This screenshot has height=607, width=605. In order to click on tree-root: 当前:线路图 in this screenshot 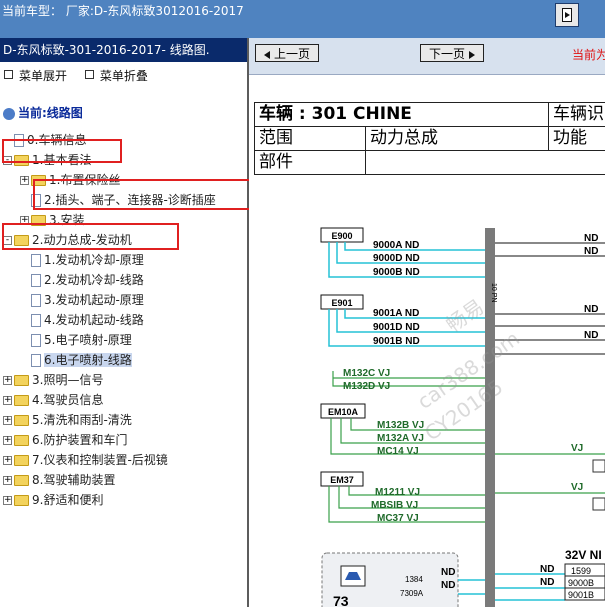, I will do `click(43, 113)`.